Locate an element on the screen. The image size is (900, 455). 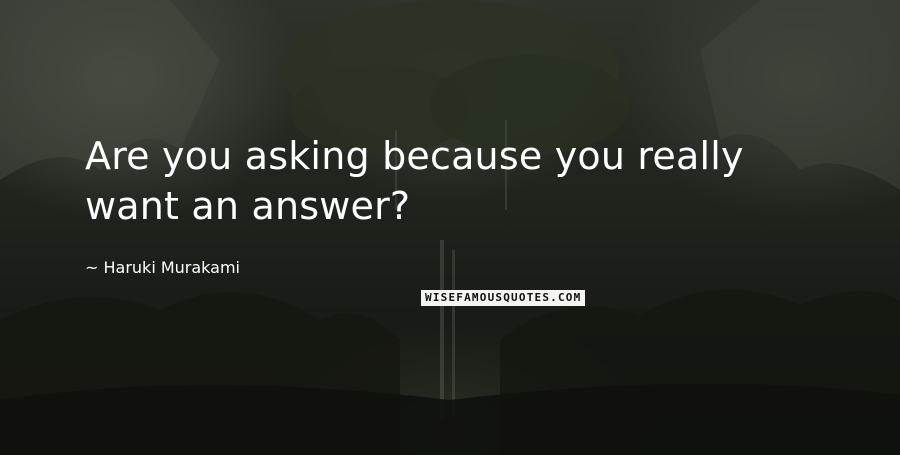
watermark-badge: WISEFAMOUSQUOTES.COM is located at coordinates (503, 298).